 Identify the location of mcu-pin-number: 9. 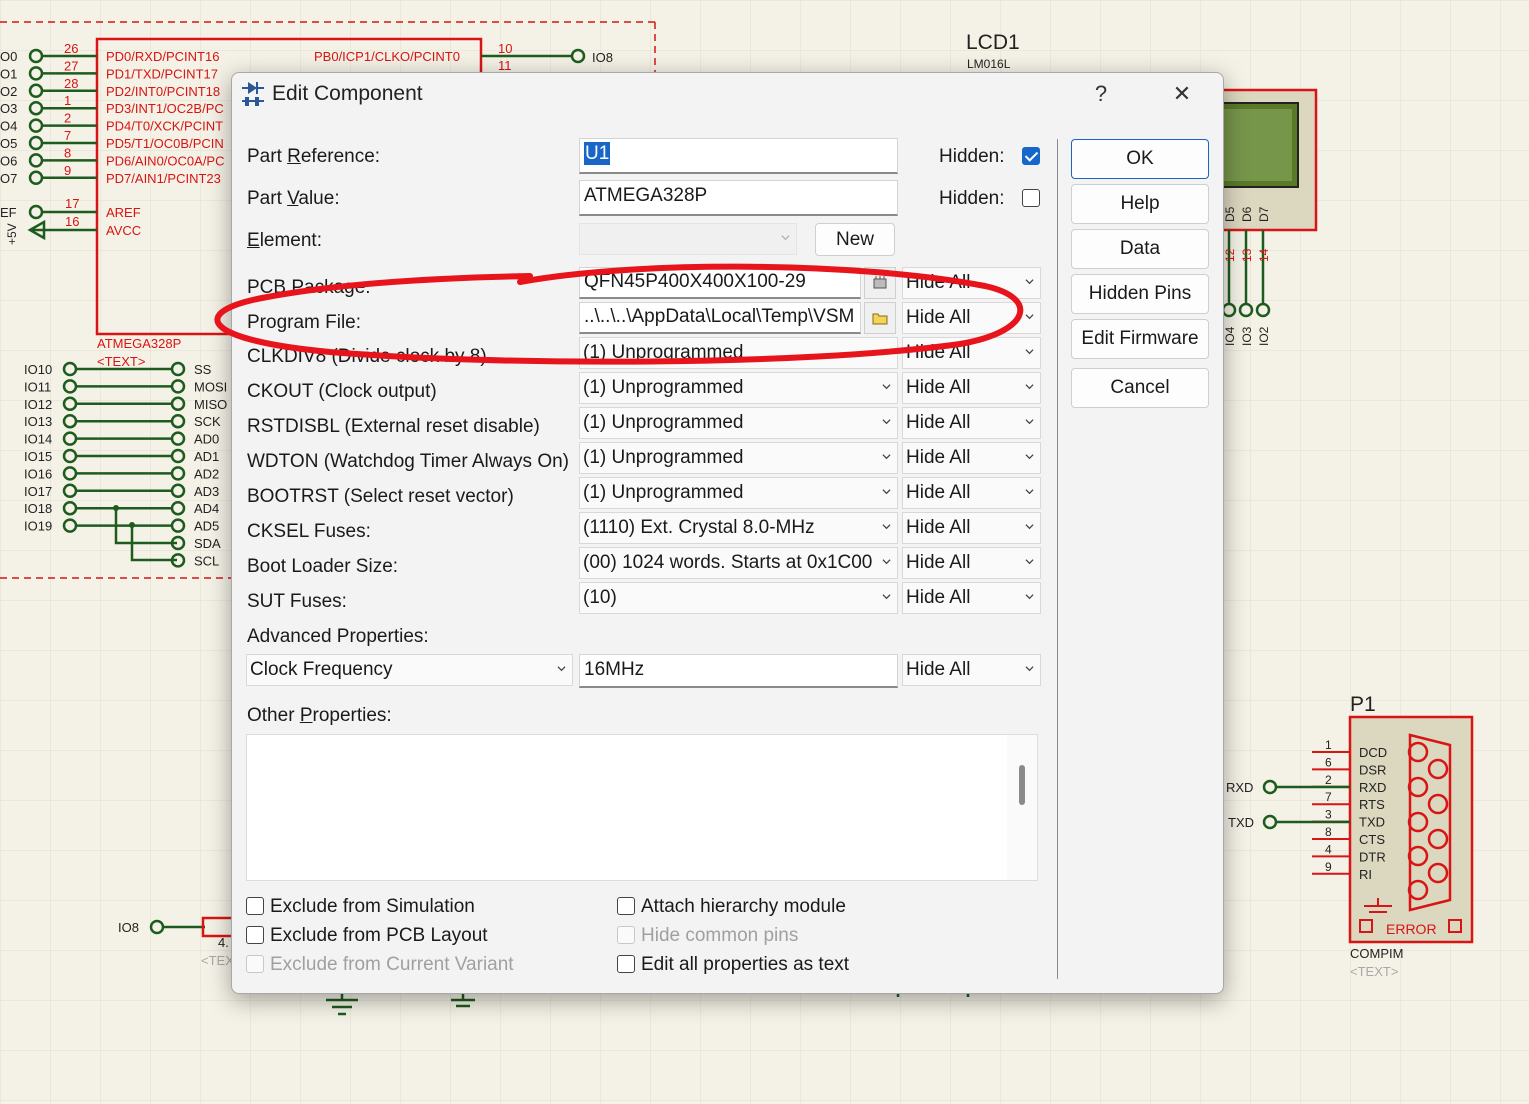
(67, 170).